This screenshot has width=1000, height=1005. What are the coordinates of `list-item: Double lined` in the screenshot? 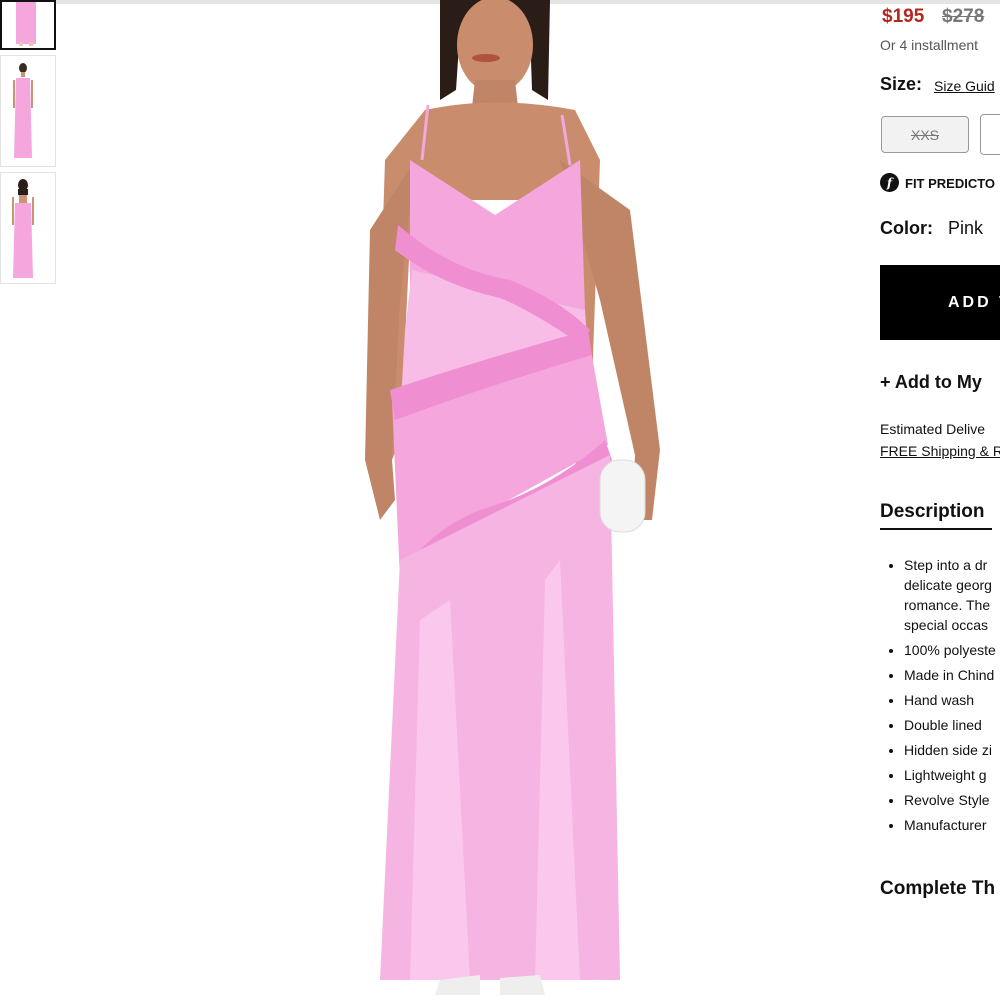 It's located at (952, 725).